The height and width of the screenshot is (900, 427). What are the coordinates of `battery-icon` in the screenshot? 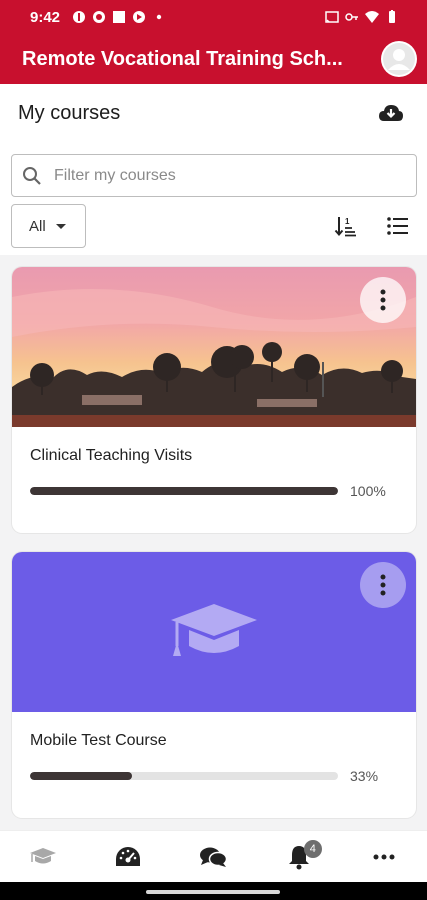 It's located at (392, 16).